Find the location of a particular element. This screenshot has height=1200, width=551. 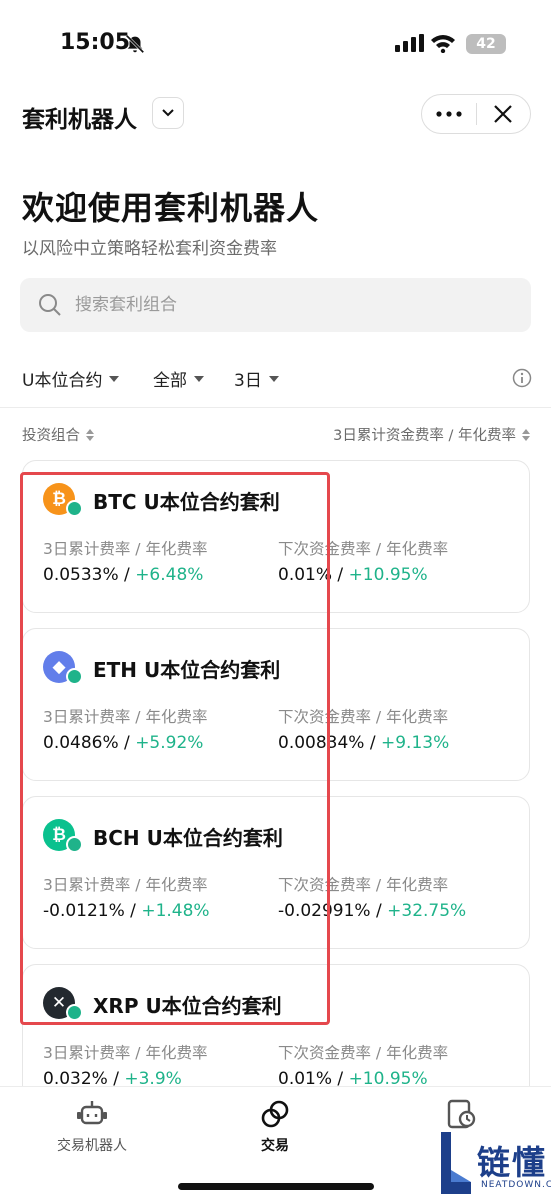

column-header-rate: 3日累计资金费率 / 年化费率 is located at coordinates (424, 436).